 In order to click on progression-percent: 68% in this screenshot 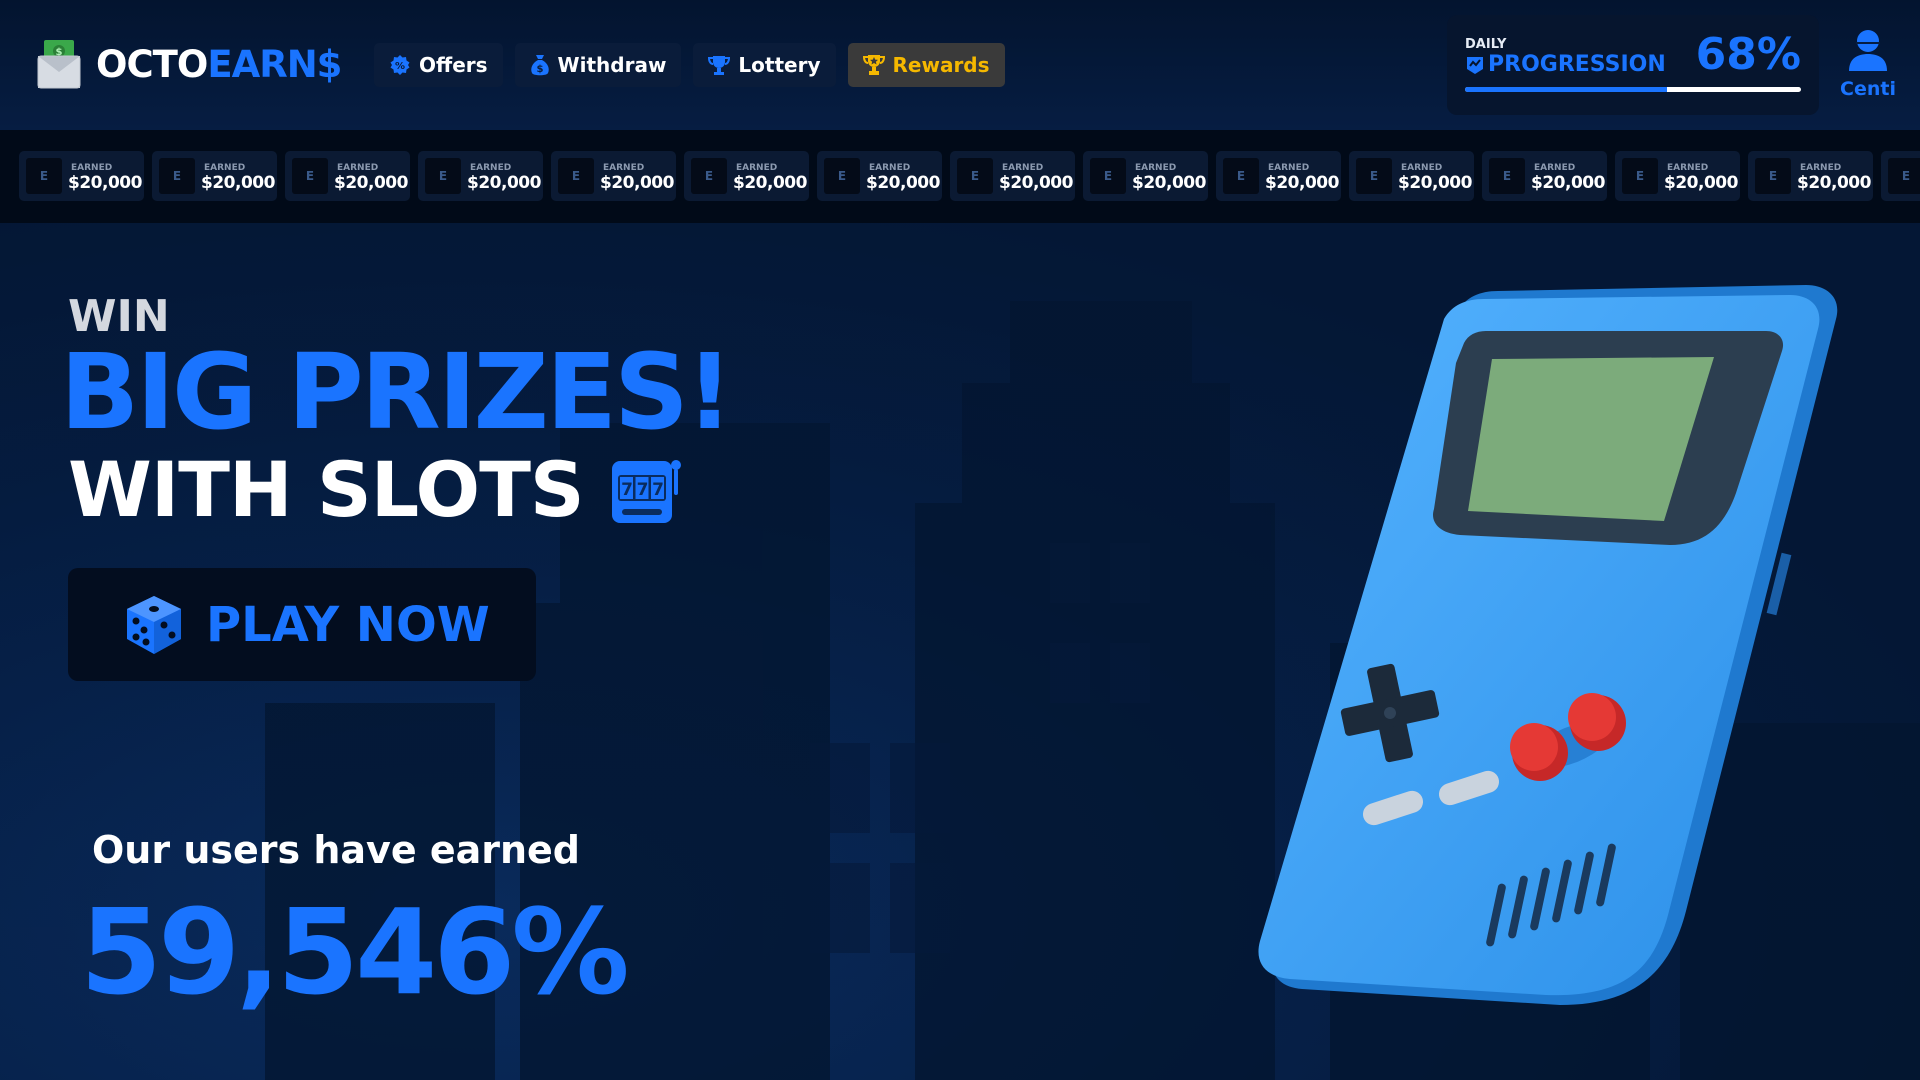, I will do `click(1748, 54)`.